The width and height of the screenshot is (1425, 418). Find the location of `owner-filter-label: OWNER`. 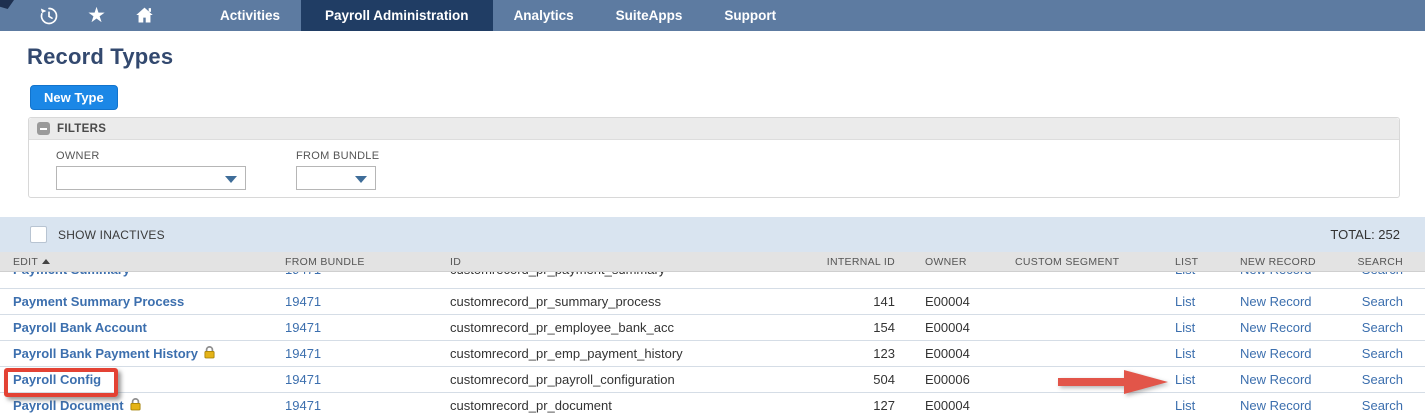

owner-filter-label: OWNER is located at coordinates (78, 156).